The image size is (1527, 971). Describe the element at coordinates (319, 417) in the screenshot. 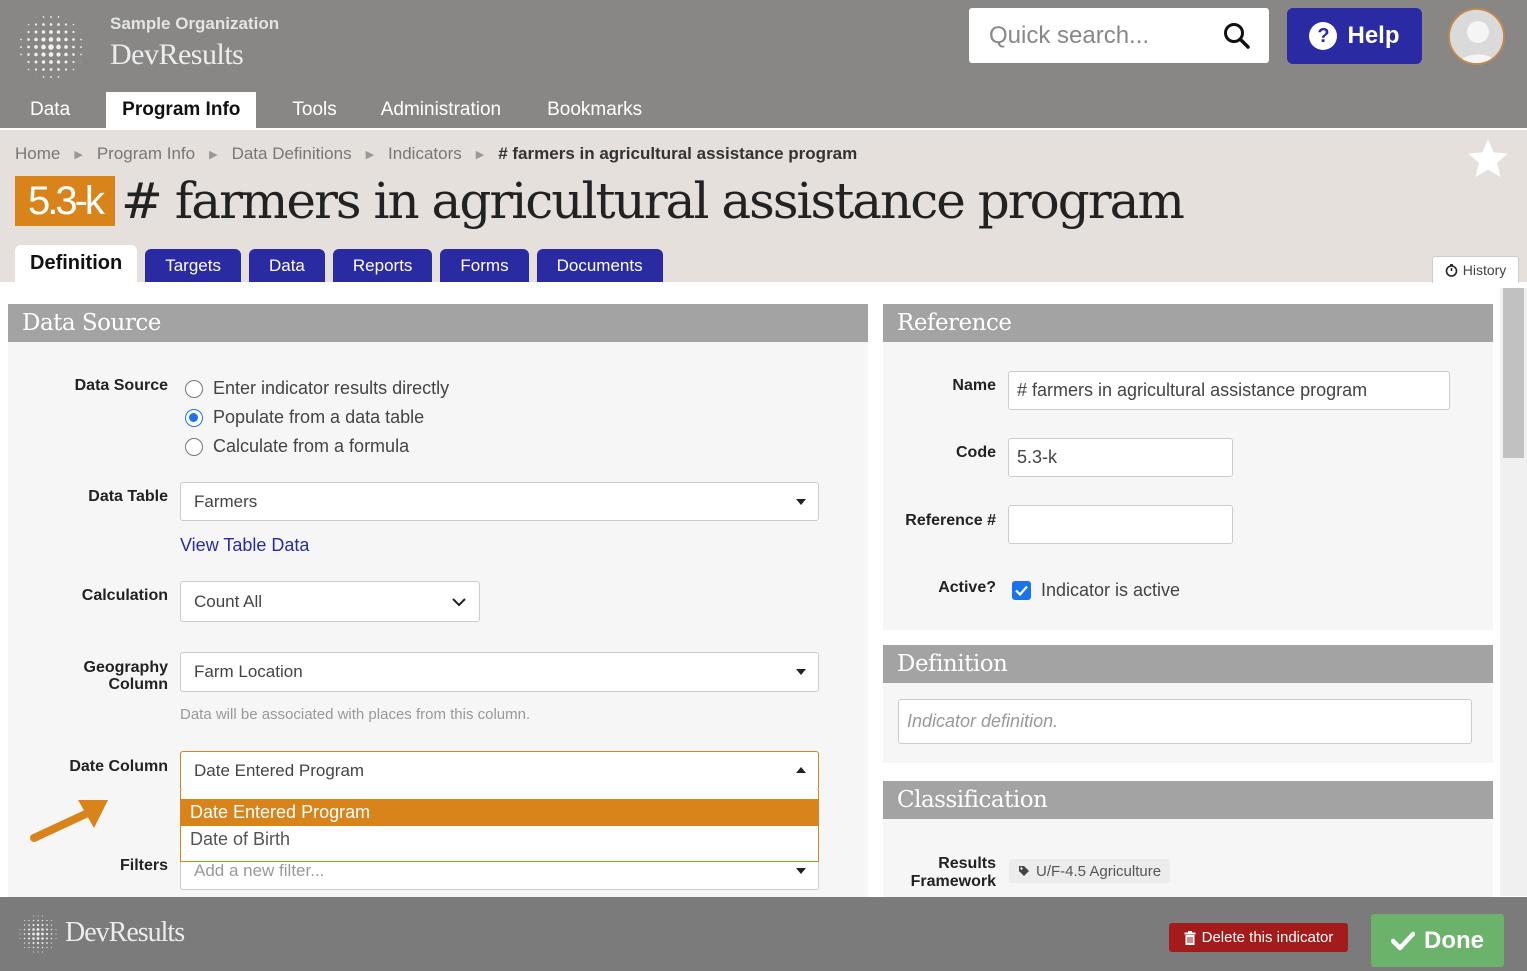

I see `radio-label: Populate from a data table` at that location.